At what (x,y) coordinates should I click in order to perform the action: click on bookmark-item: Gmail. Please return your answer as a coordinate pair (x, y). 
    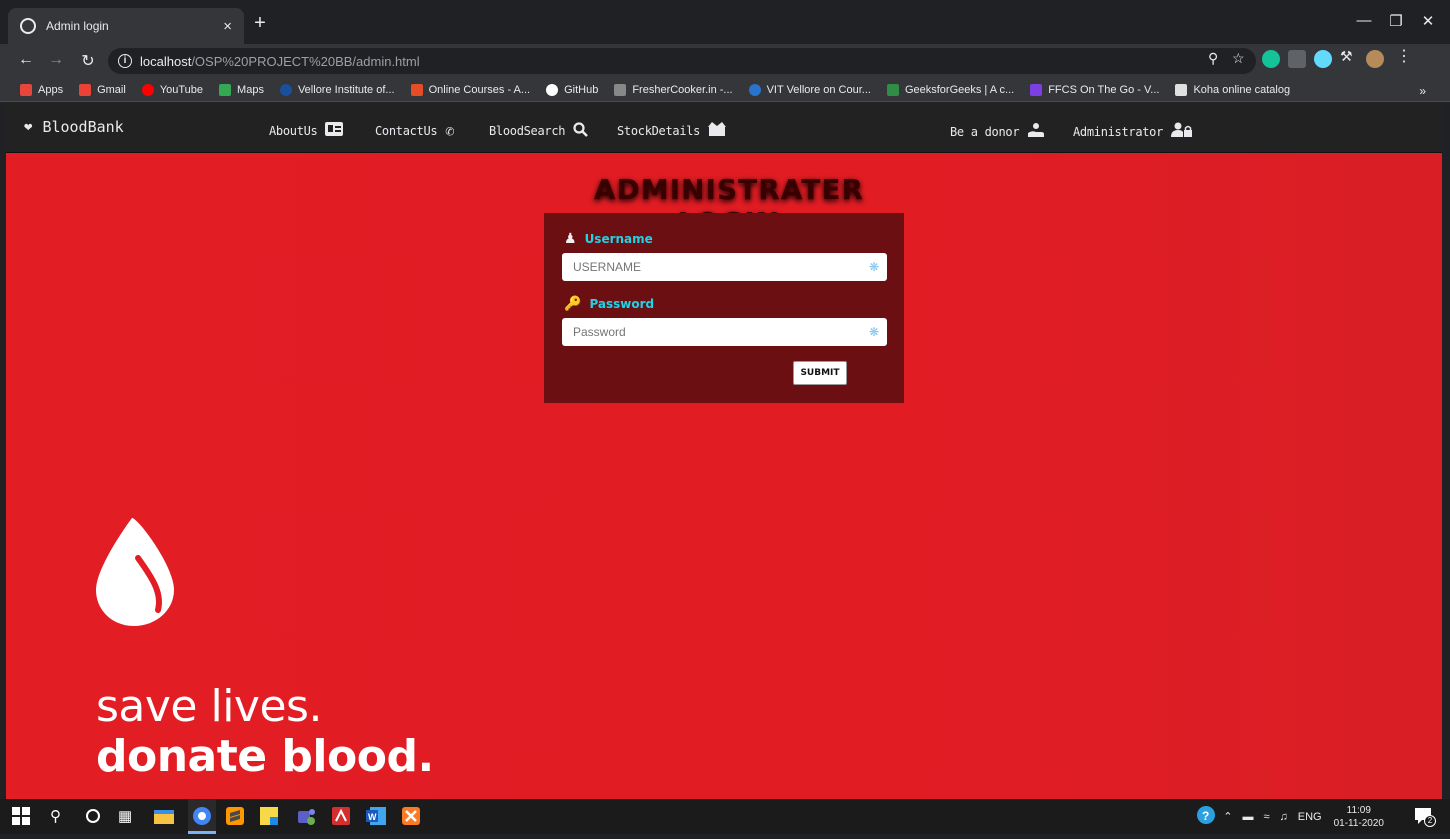
    Looking at the image, I should click on (102, 89).